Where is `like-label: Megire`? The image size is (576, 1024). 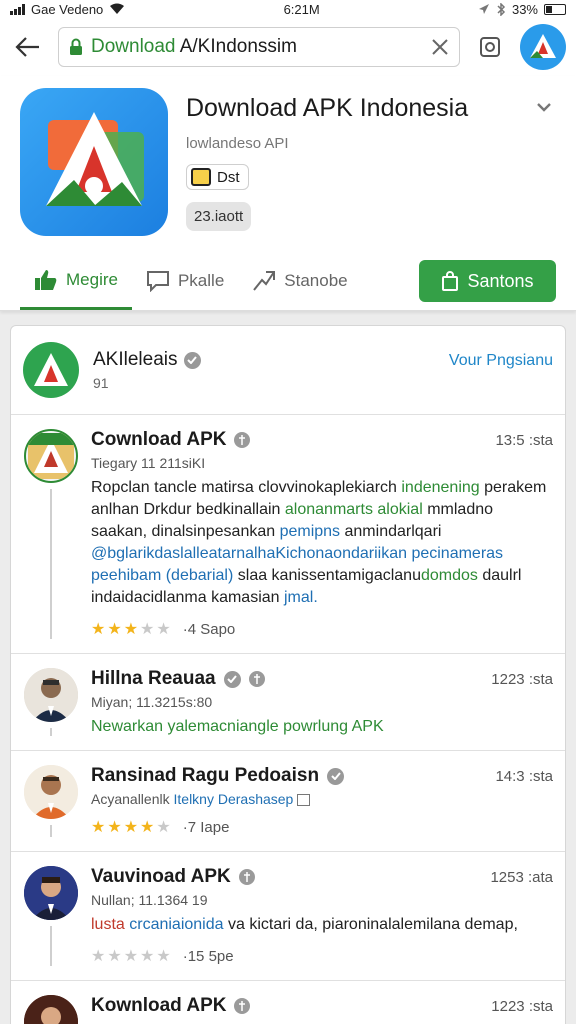
like-label: Megire is located at coordinates (92, 279).